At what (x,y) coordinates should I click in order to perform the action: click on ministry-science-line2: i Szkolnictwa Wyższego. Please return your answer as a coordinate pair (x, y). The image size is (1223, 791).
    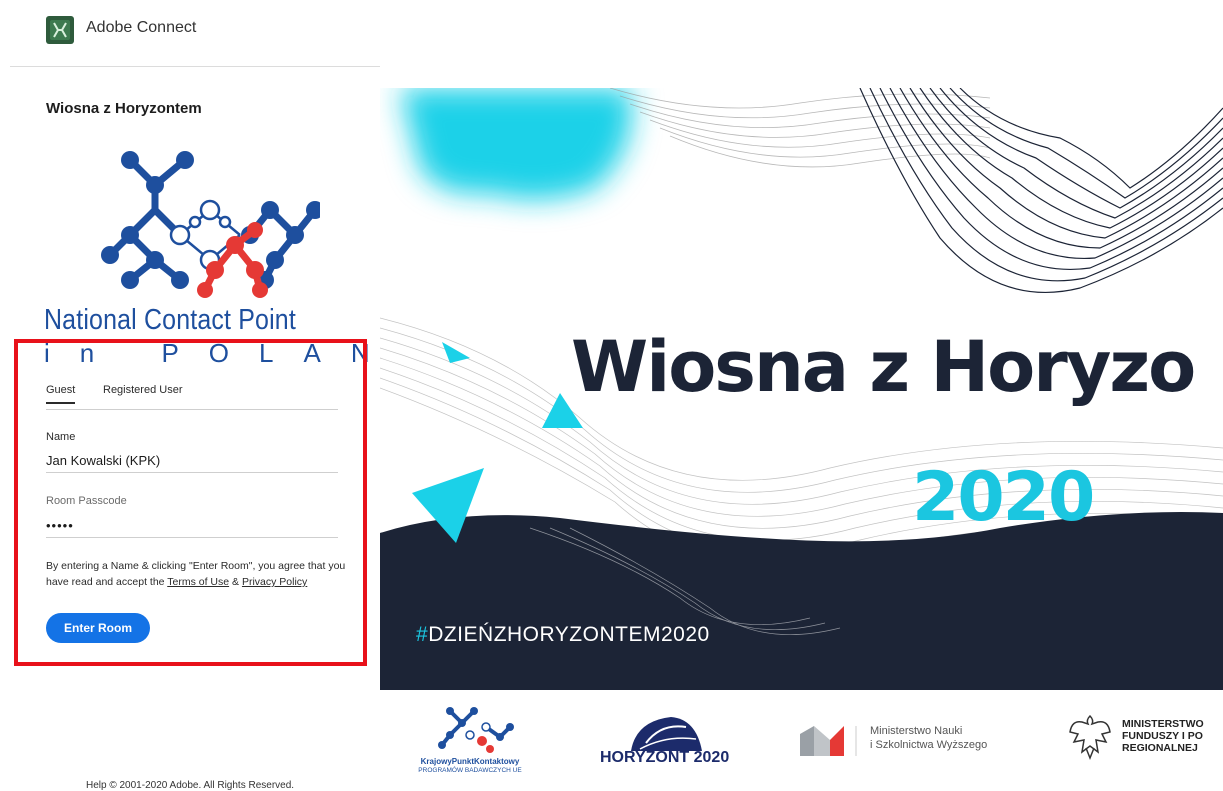
    Looking at the image, I should click on (929, 745).